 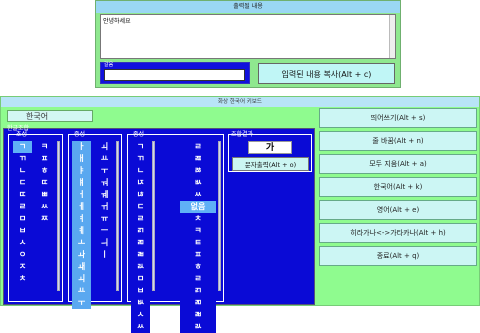 I want to click on jamo-item: ㅙ, so click(x=81, y=267).